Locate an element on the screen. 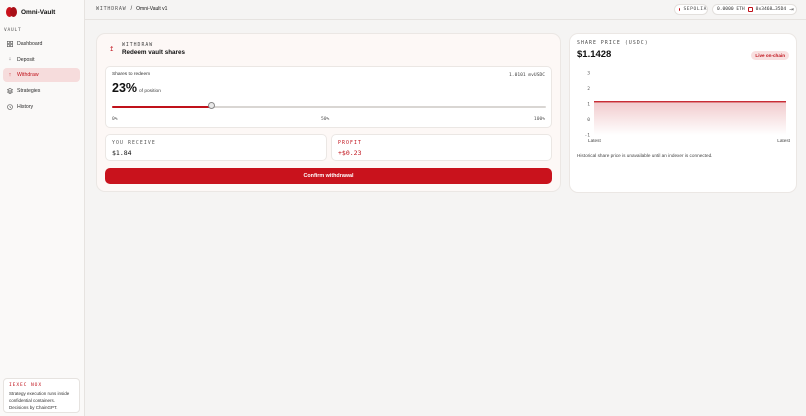 Image resolution: width=806 pixels, height=416 pixels. y-tick-label: 3 is located at coordinates (588, 74).